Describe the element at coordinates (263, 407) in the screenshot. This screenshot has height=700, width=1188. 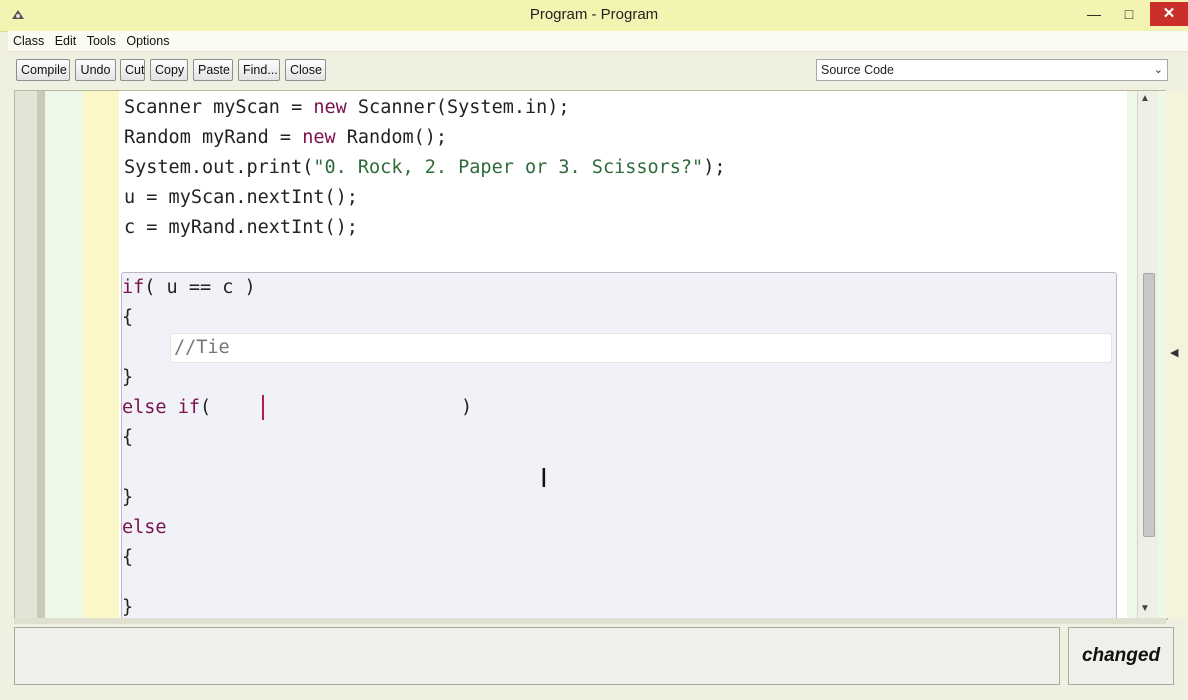
I see `text-caret` at that location.